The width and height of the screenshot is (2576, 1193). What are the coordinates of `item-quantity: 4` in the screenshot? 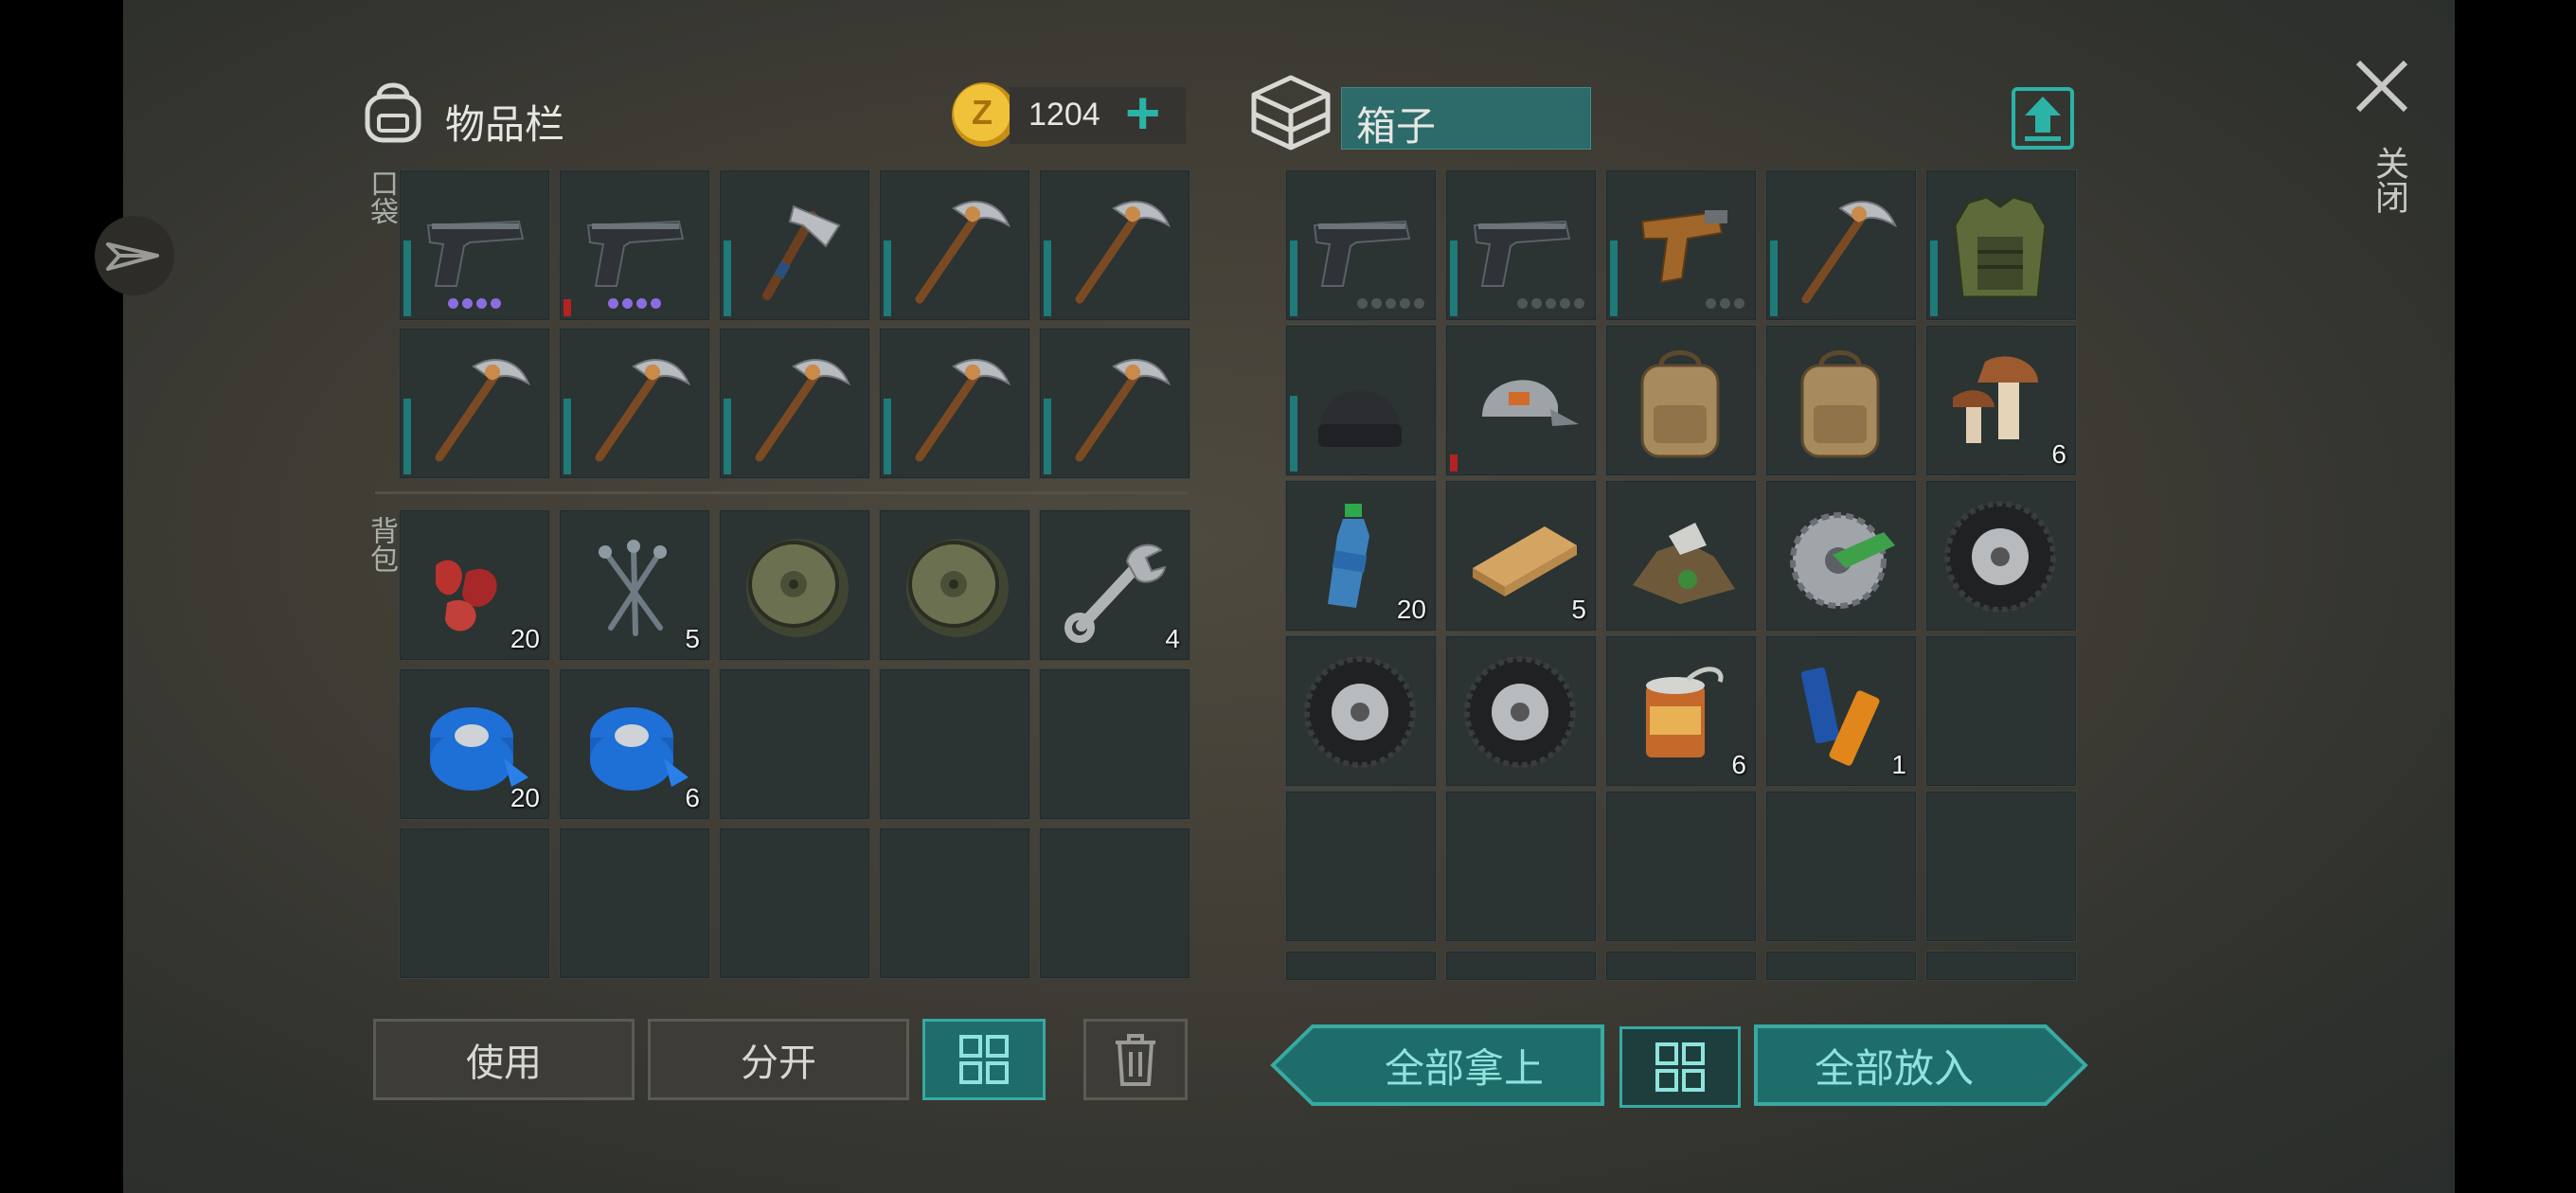 It's located at (1172, 638).